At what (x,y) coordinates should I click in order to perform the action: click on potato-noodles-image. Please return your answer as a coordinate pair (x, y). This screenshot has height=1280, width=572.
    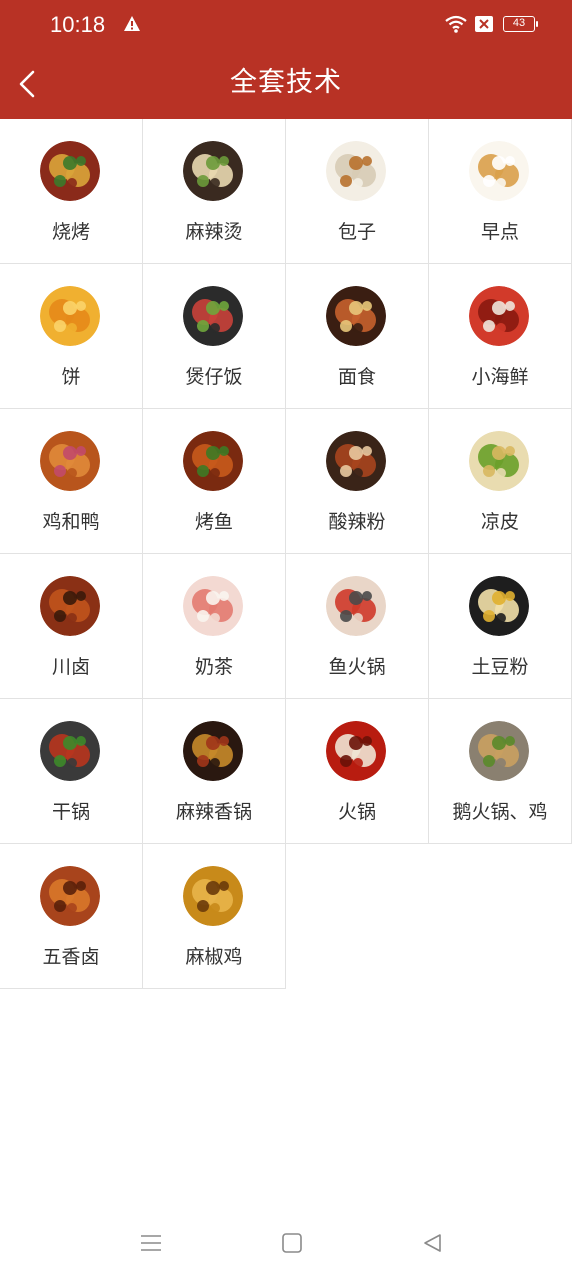
    Looking at the image, I should click on (499, 606).